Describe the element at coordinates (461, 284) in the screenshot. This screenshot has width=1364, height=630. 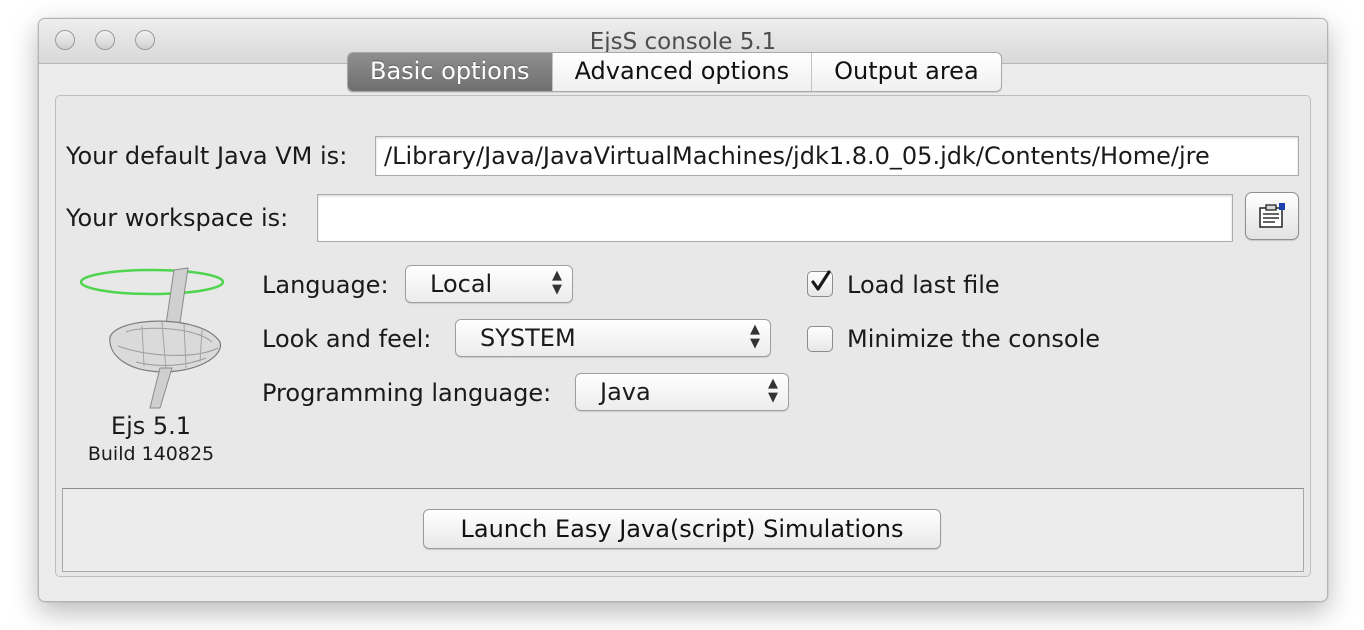
I see `language-select-value: Local` at that location.